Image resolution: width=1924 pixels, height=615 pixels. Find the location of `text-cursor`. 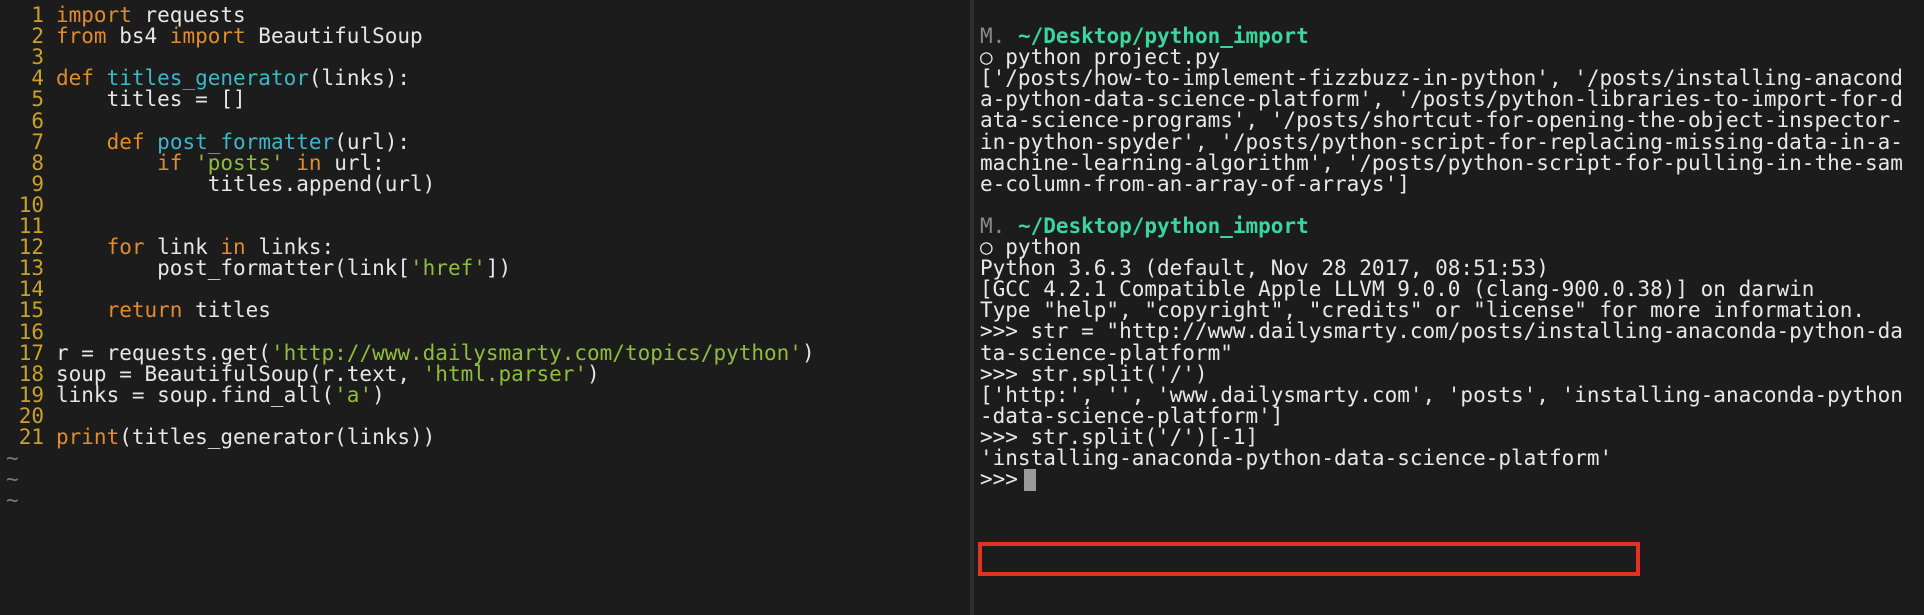

text-cursor is located at coordinates (1029, 480).